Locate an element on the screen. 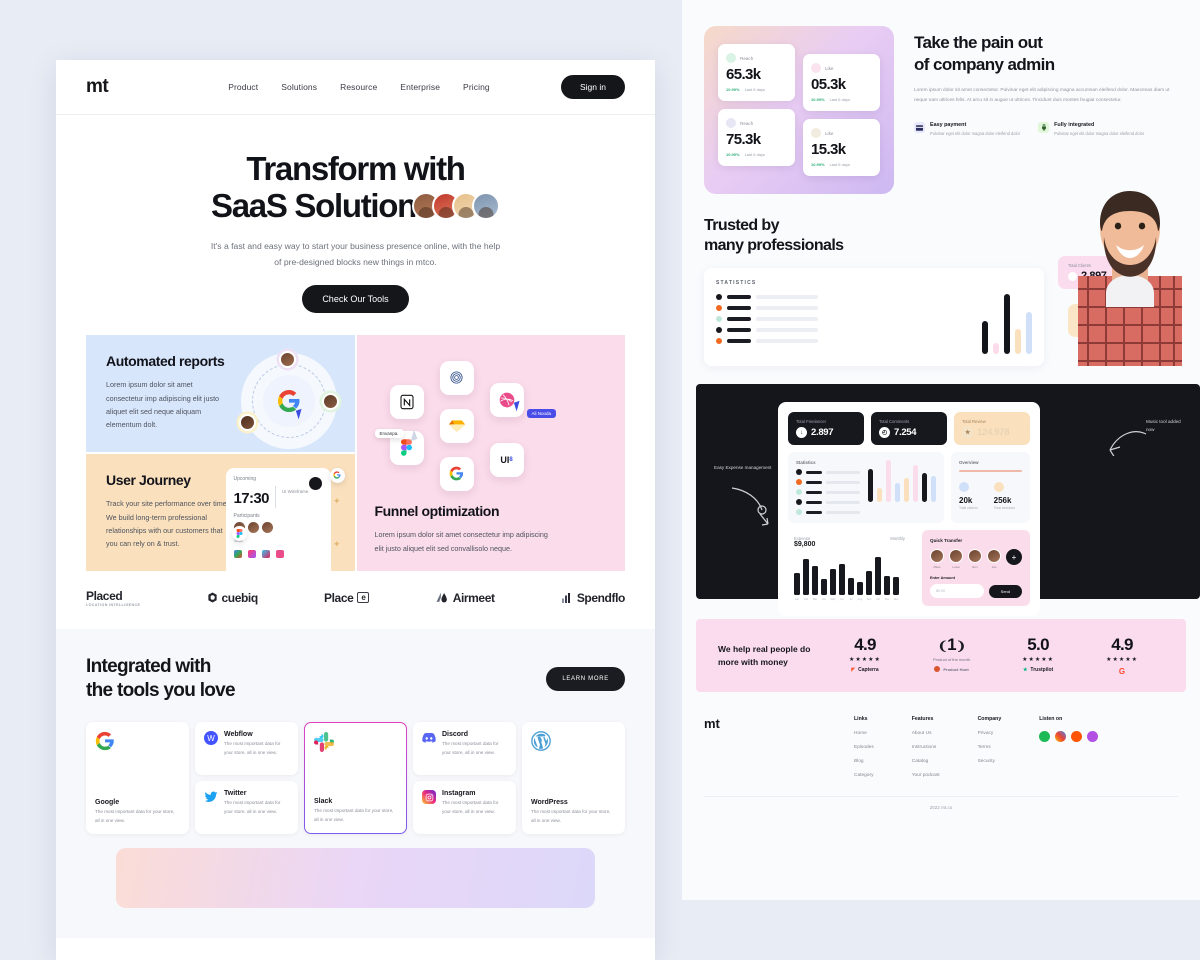  annotation-expense: Easy Expense management is located at coordinates (743, 467).